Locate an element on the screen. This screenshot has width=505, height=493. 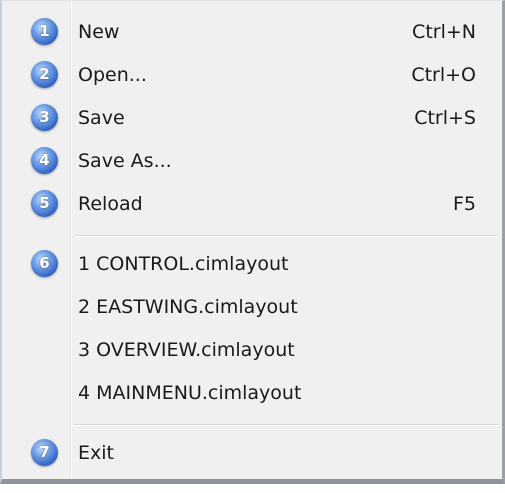
recent-file-control: 6 1 CONTROL.cimlayout is located at coordinates (252, 264).